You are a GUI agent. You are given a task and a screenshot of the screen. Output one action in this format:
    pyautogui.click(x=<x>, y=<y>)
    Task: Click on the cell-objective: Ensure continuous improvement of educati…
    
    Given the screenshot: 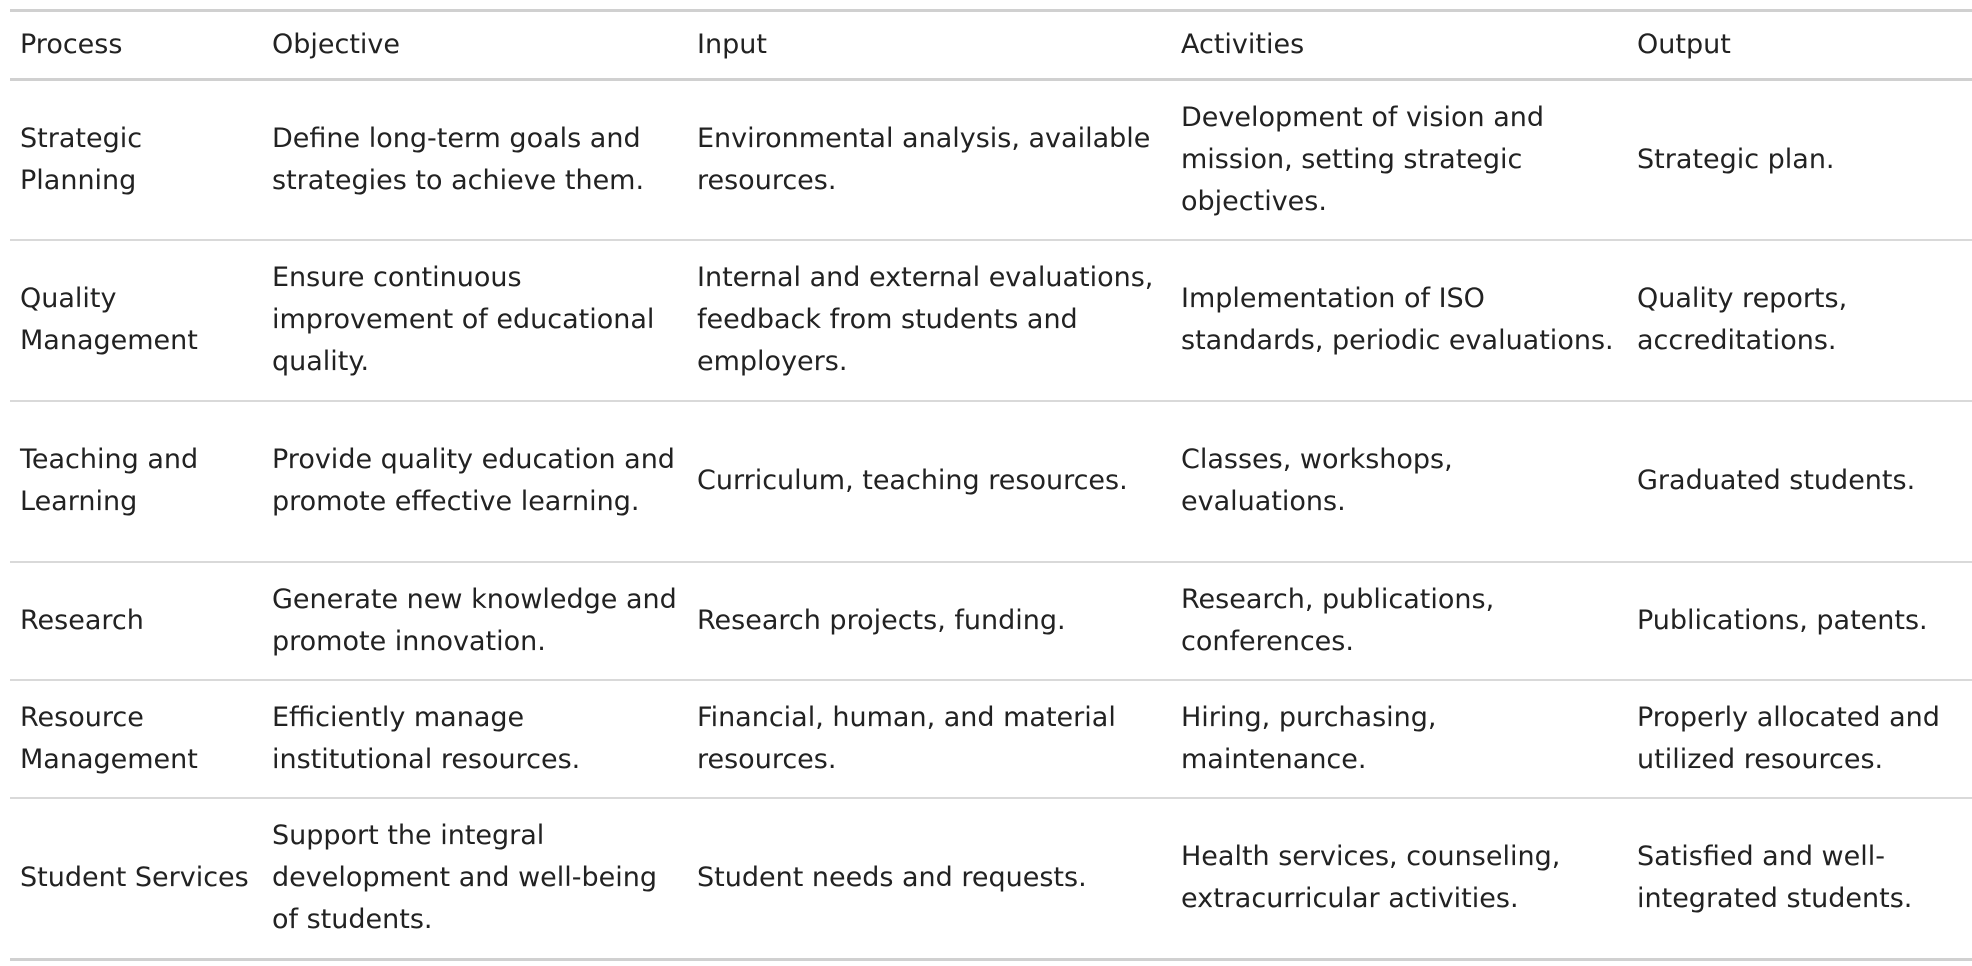 What is the action you would take?
    pyautogui.click(x=463, y=319)
    